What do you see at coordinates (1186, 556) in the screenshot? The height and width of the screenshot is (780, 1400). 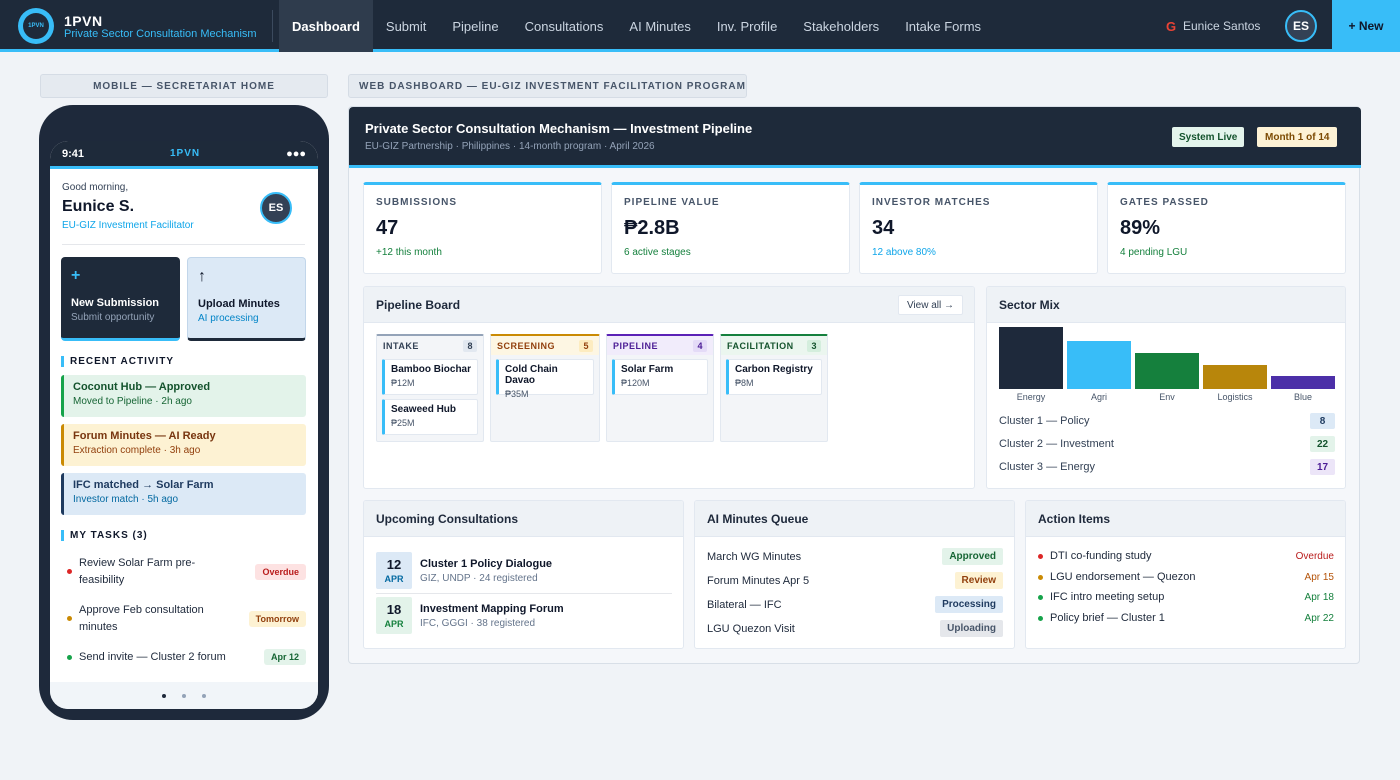 I see `action-item: DTI co-funding study Overdue` at bounding box center [1186, 556].